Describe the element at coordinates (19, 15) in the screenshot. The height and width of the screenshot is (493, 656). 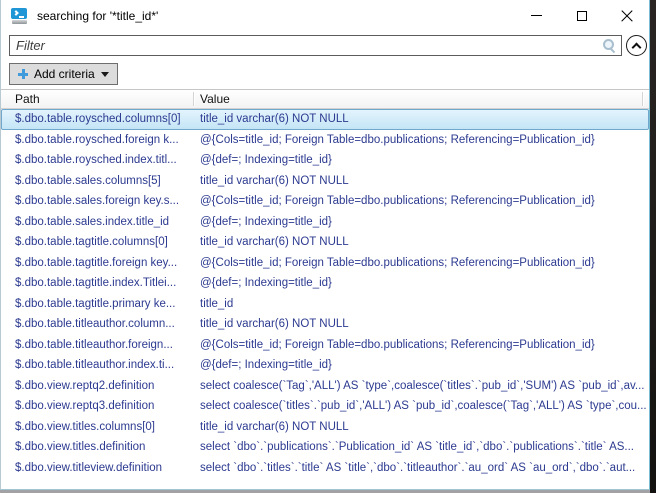
I see `powershell-icon` at that location.